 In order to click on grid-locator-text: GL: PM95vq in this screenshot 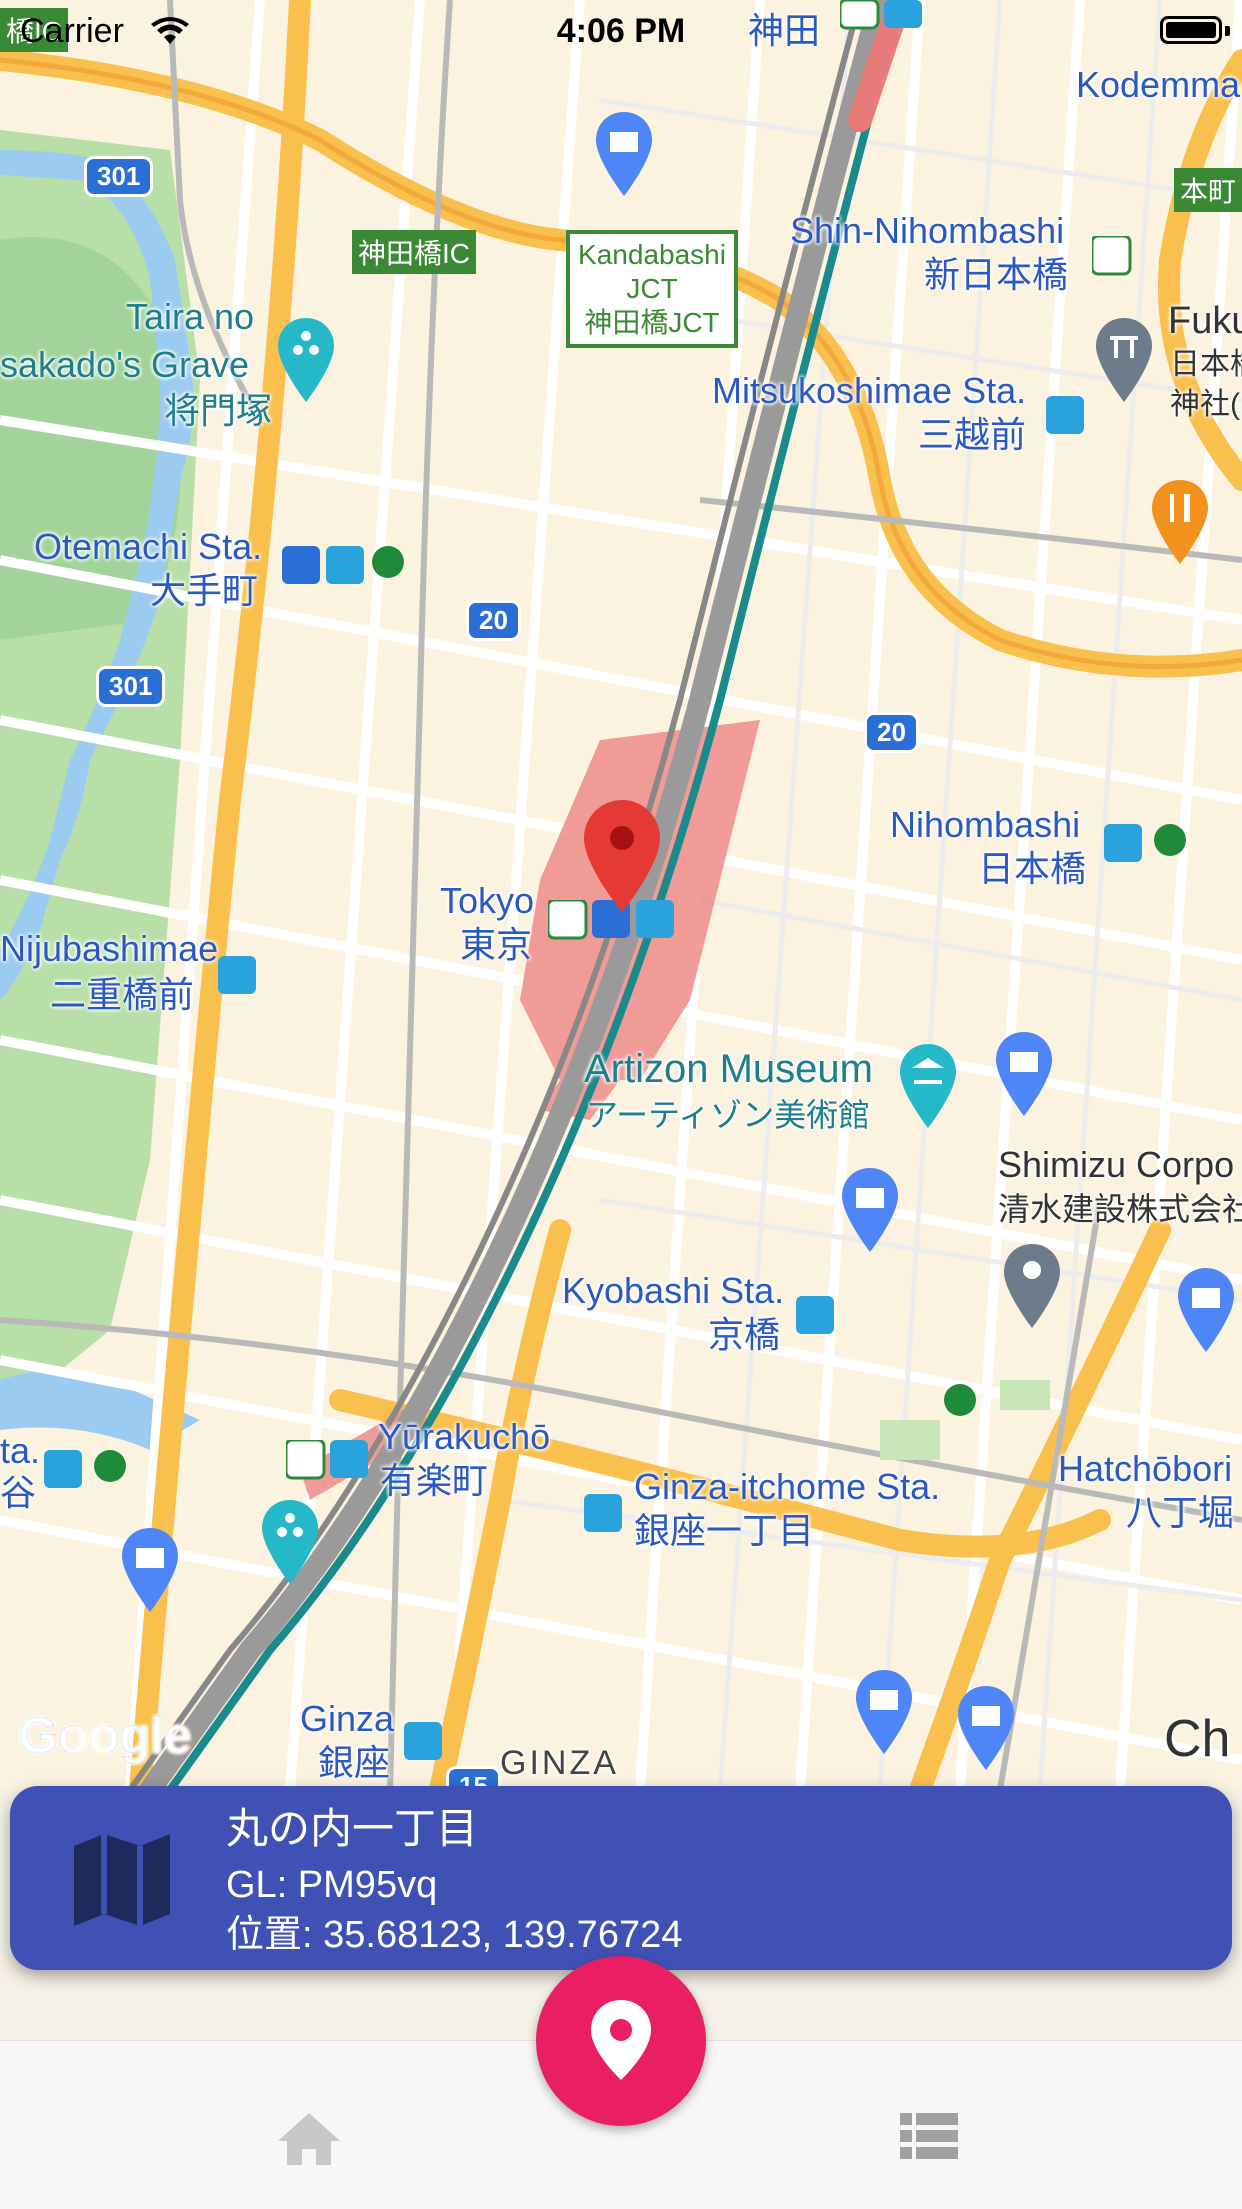, I will do `click(332, 1885)`.